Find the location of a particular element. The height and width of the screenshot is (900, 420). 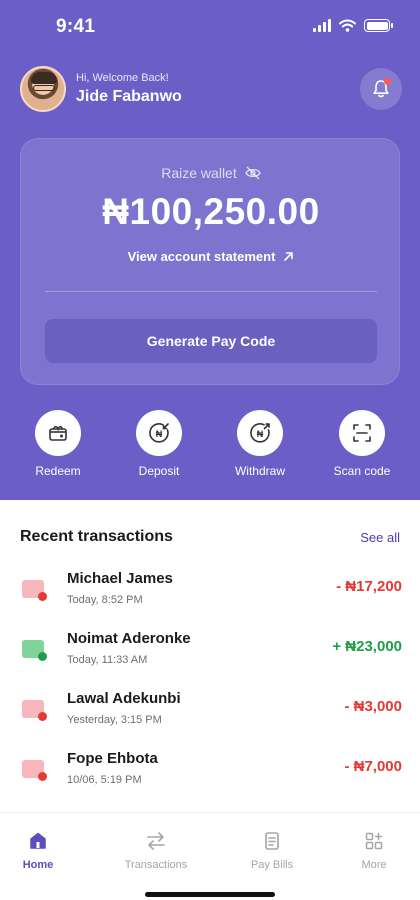

action-redeem: Redeem is located at coordinates (58, 444).